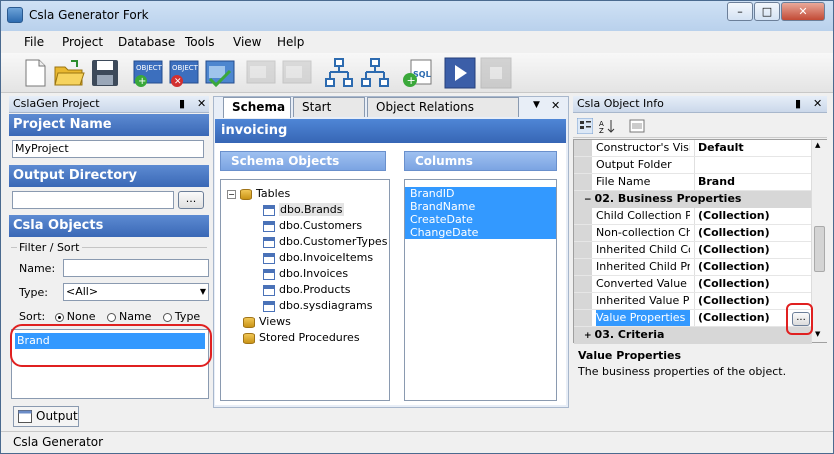  What do you see at coordinates (643, 283) in the screenshot?
I see `prop-name: Converted Value P` at bounding box center [643, 283].